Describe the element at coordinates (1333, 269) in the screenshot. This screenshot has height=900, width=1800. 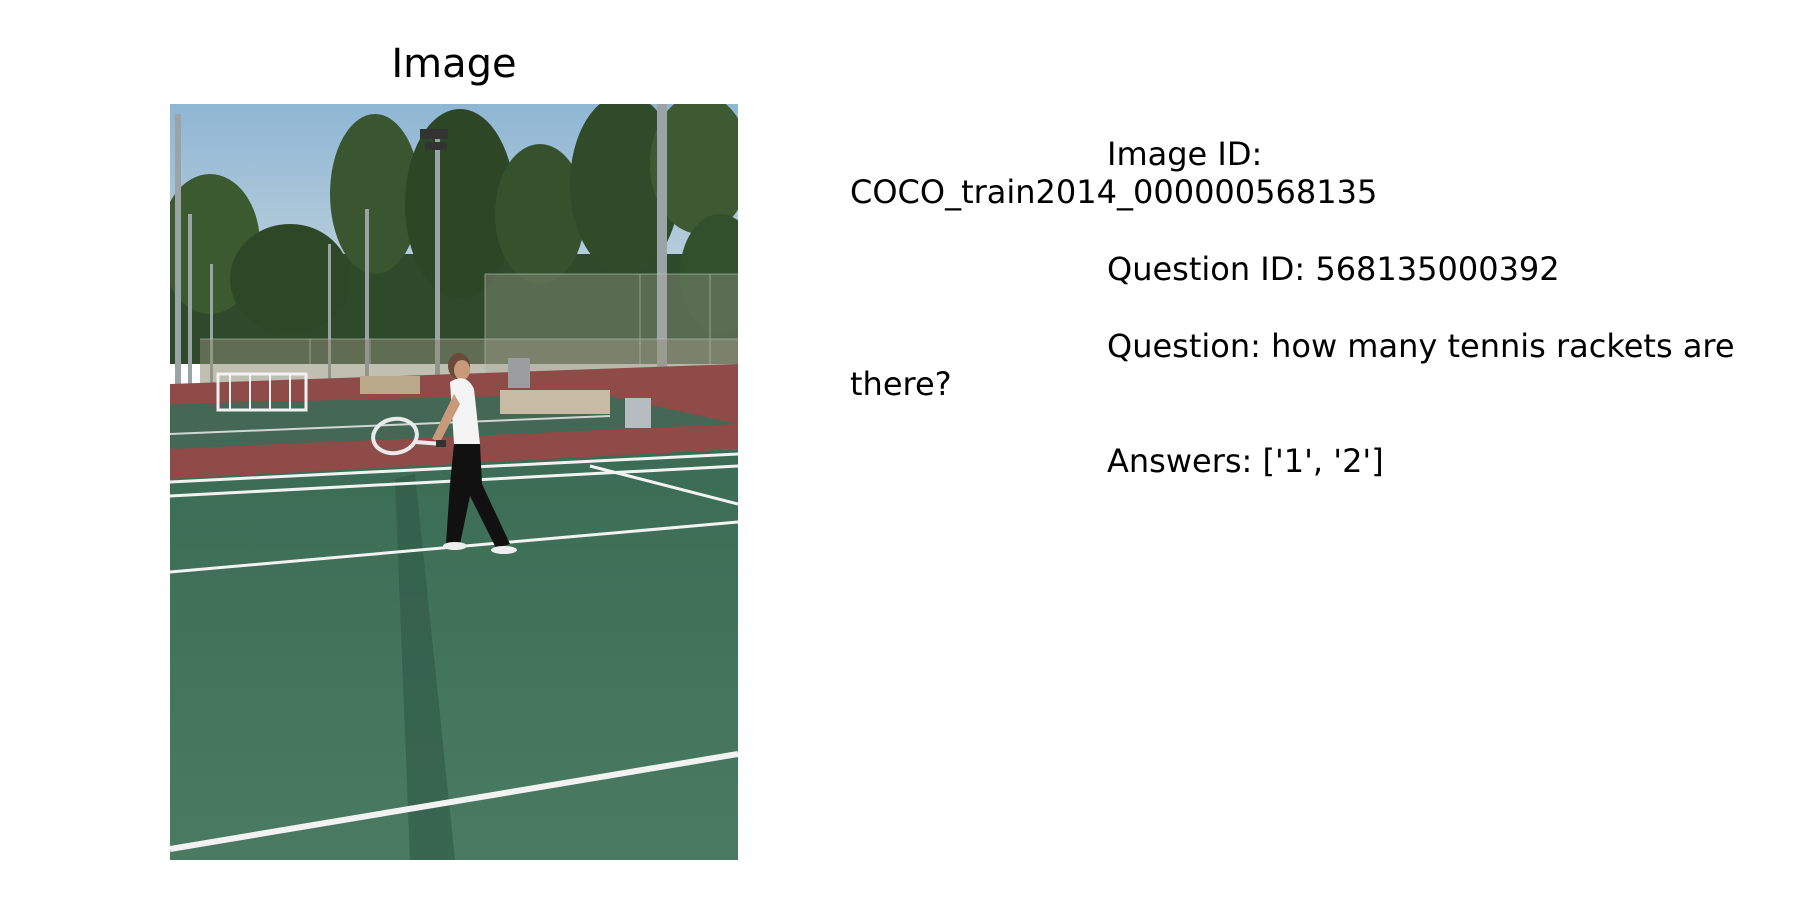
I see `question-id-text: Question ID: 568135000392` at that location.